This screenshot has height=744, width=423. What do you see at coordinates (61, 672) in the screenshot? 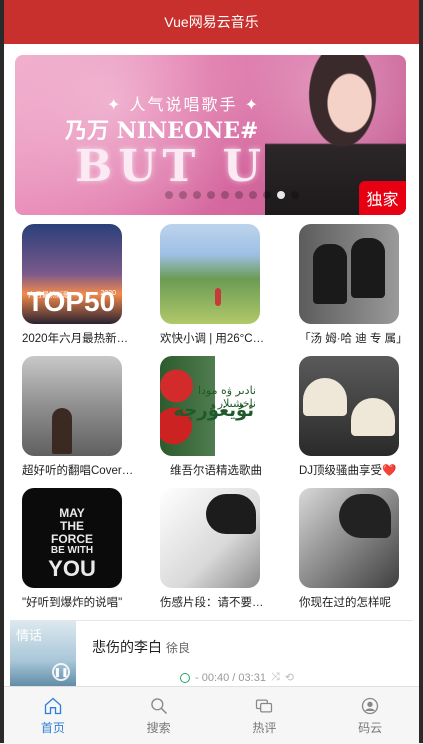
I see `pause-icon: ❚❚` at bounding box center [61, 672].